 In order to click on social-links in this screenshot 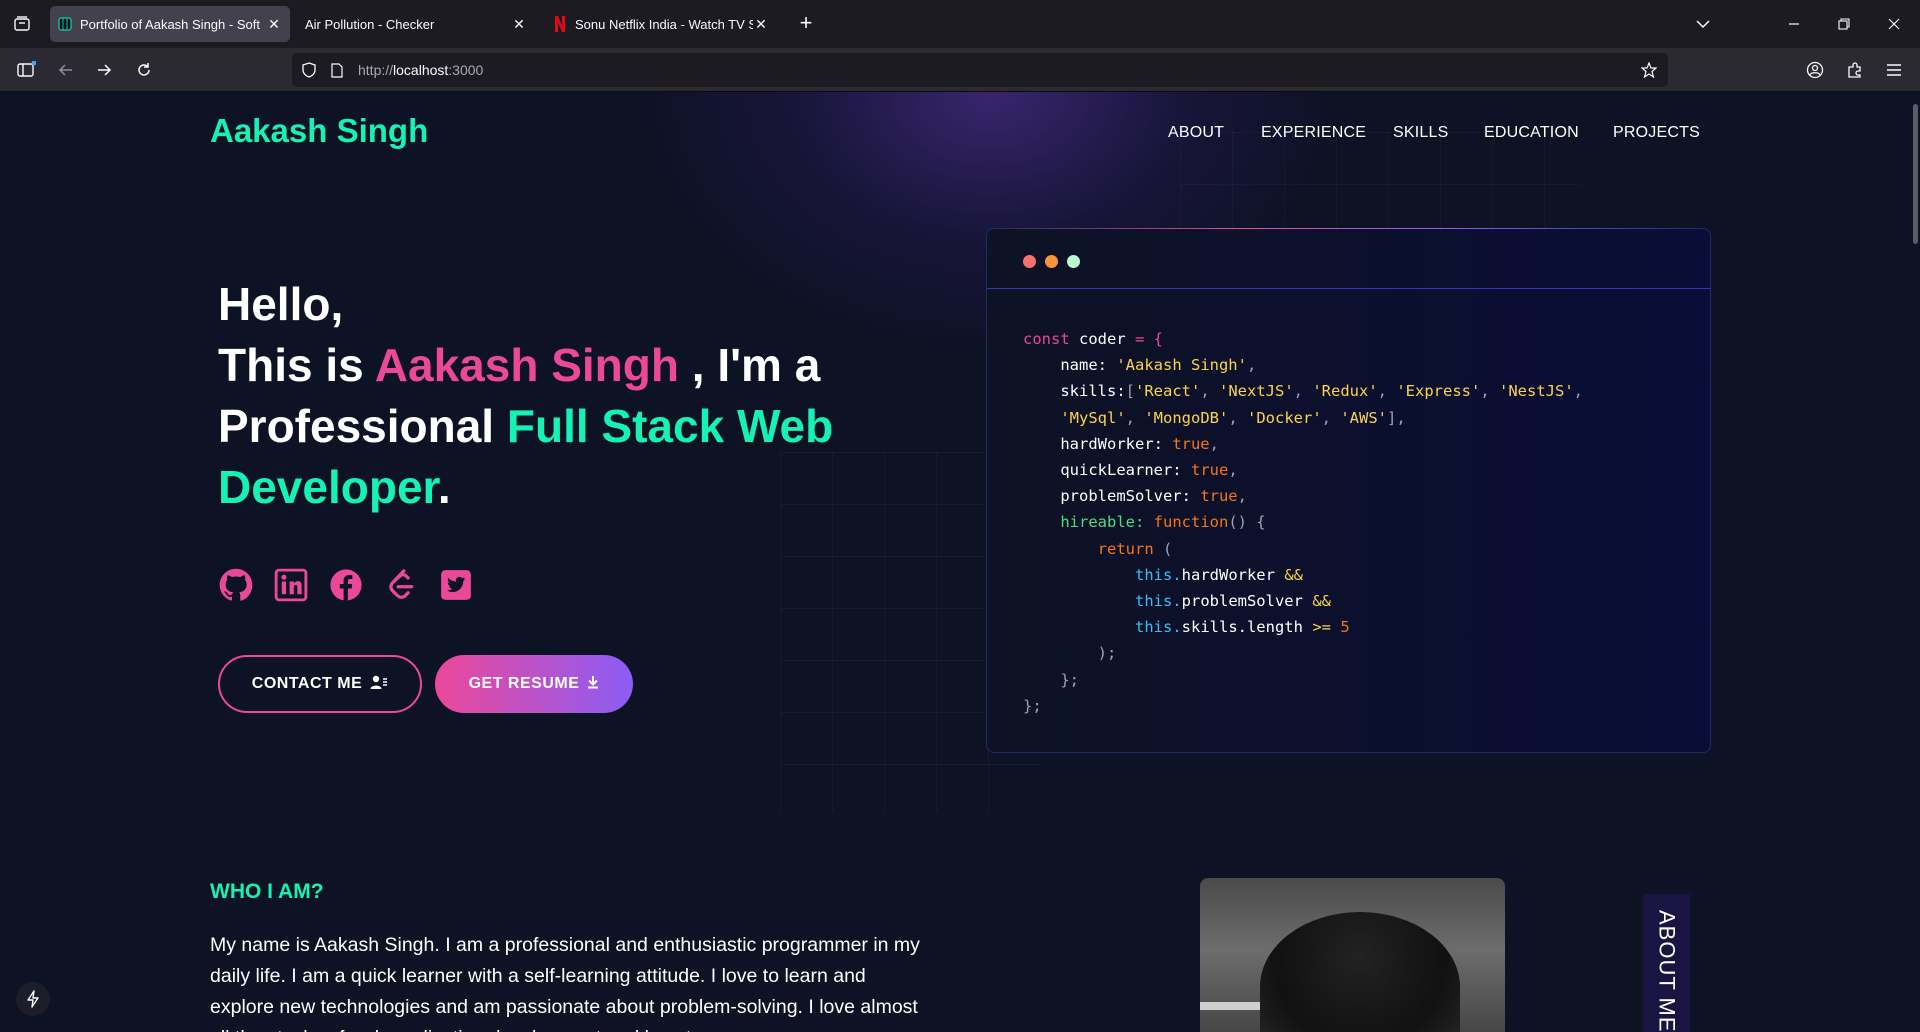, I will do `click(346, 585)`.